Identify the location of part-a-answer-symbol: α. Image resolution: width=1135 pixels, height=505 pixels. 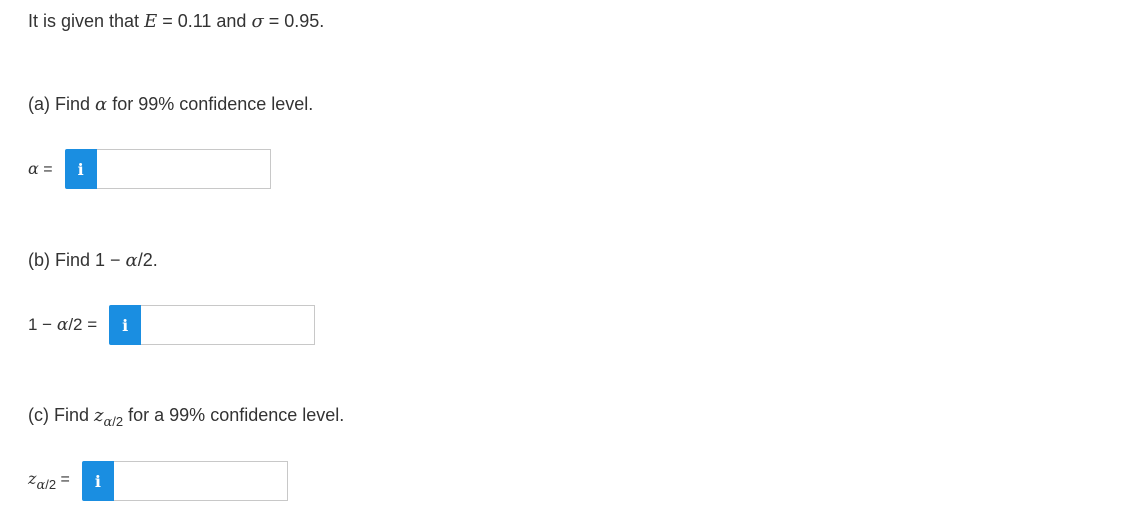
(33, 168).